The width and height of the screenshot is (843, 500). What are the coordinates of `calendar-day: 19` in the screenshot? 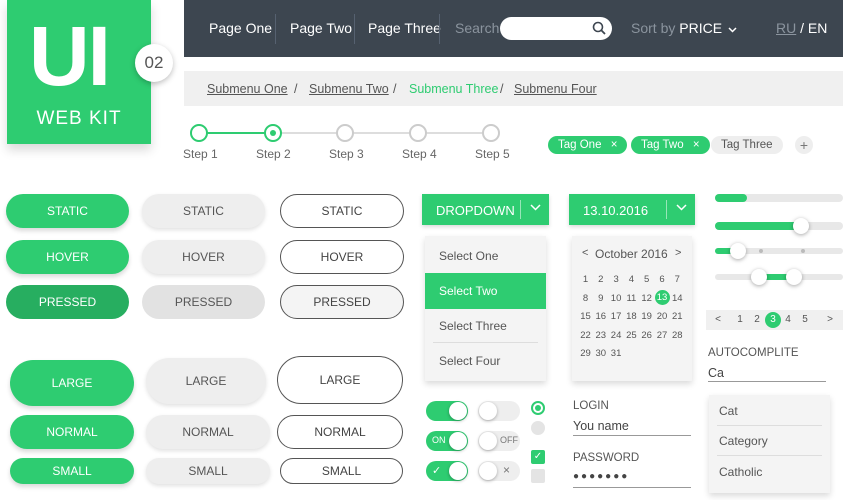 It's located at (646, 316).